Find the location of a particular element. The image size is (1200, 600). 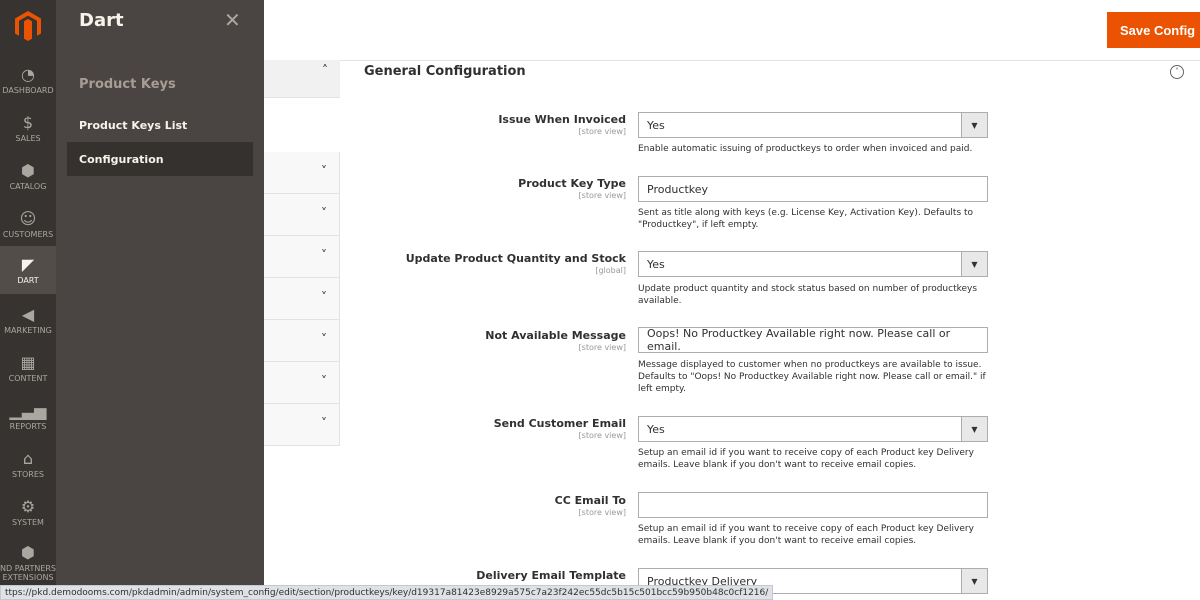

update-quantity-select: Yes ▼ is located at coordinates (813, 264).